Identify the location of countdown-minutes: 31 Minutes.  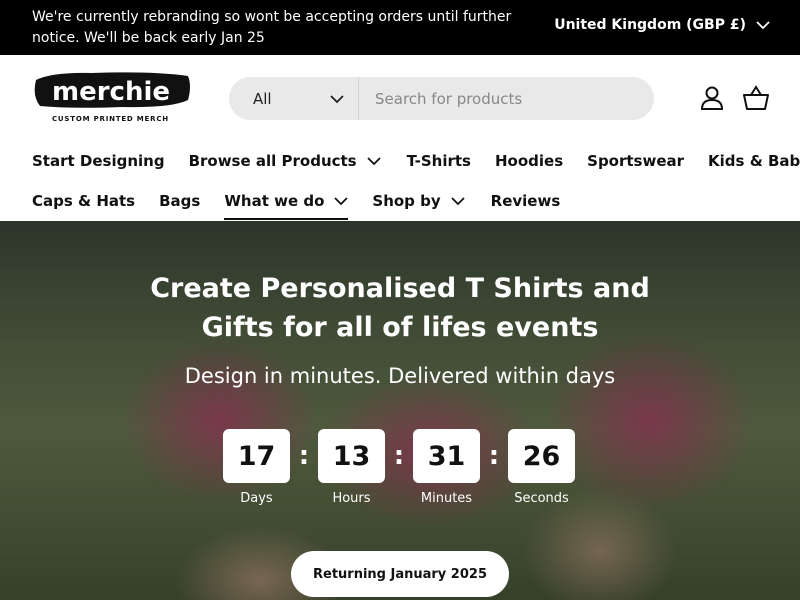
(446, 467).